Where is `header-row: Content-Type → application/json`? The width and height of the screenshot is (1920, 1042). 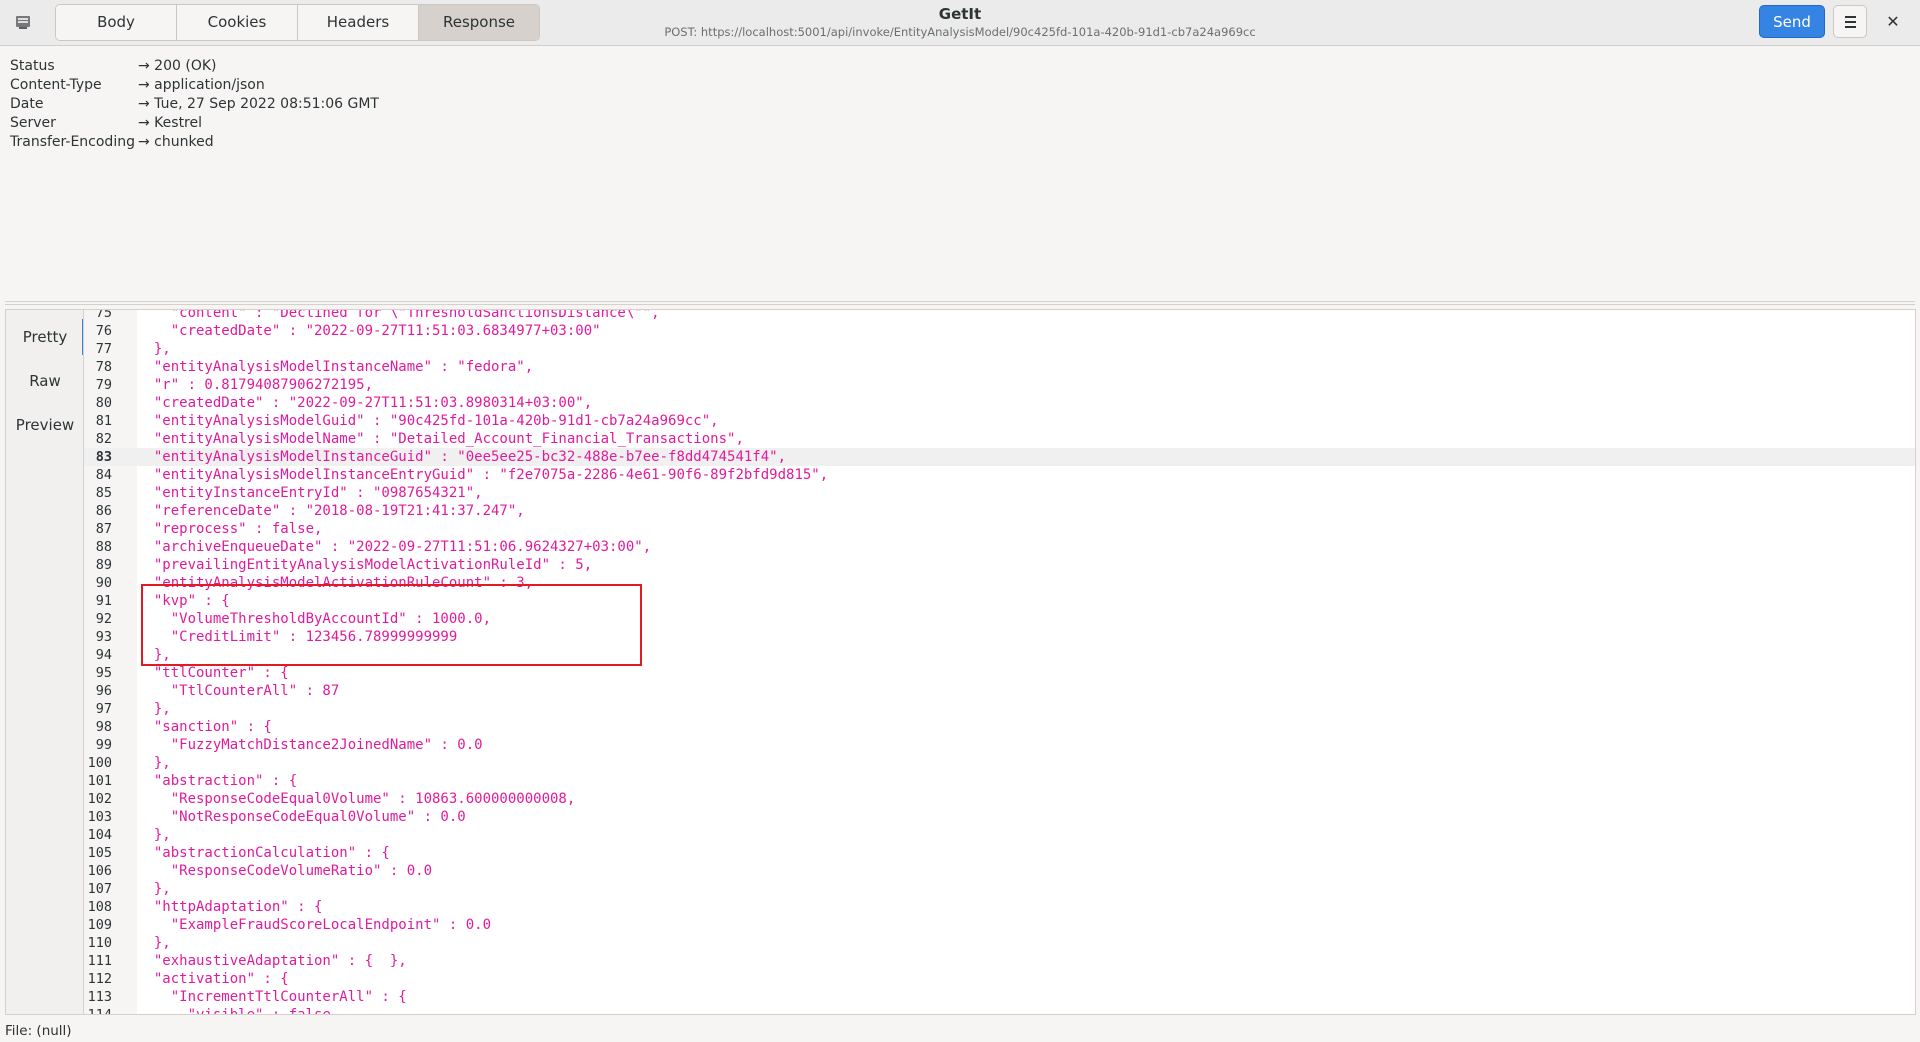
header-row: Content-Type → application/json is located at coordinates (194, 85).